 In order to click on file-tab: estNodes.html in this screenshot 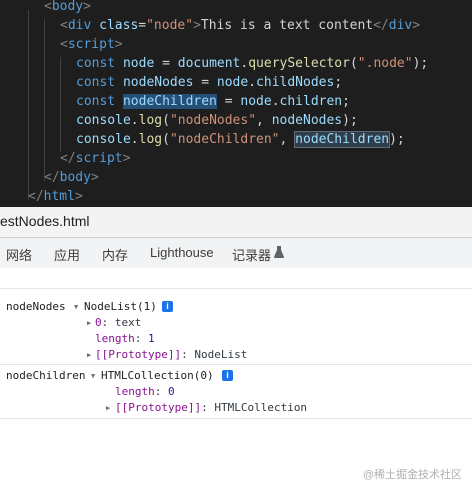, I will do `click(44, 221)`.